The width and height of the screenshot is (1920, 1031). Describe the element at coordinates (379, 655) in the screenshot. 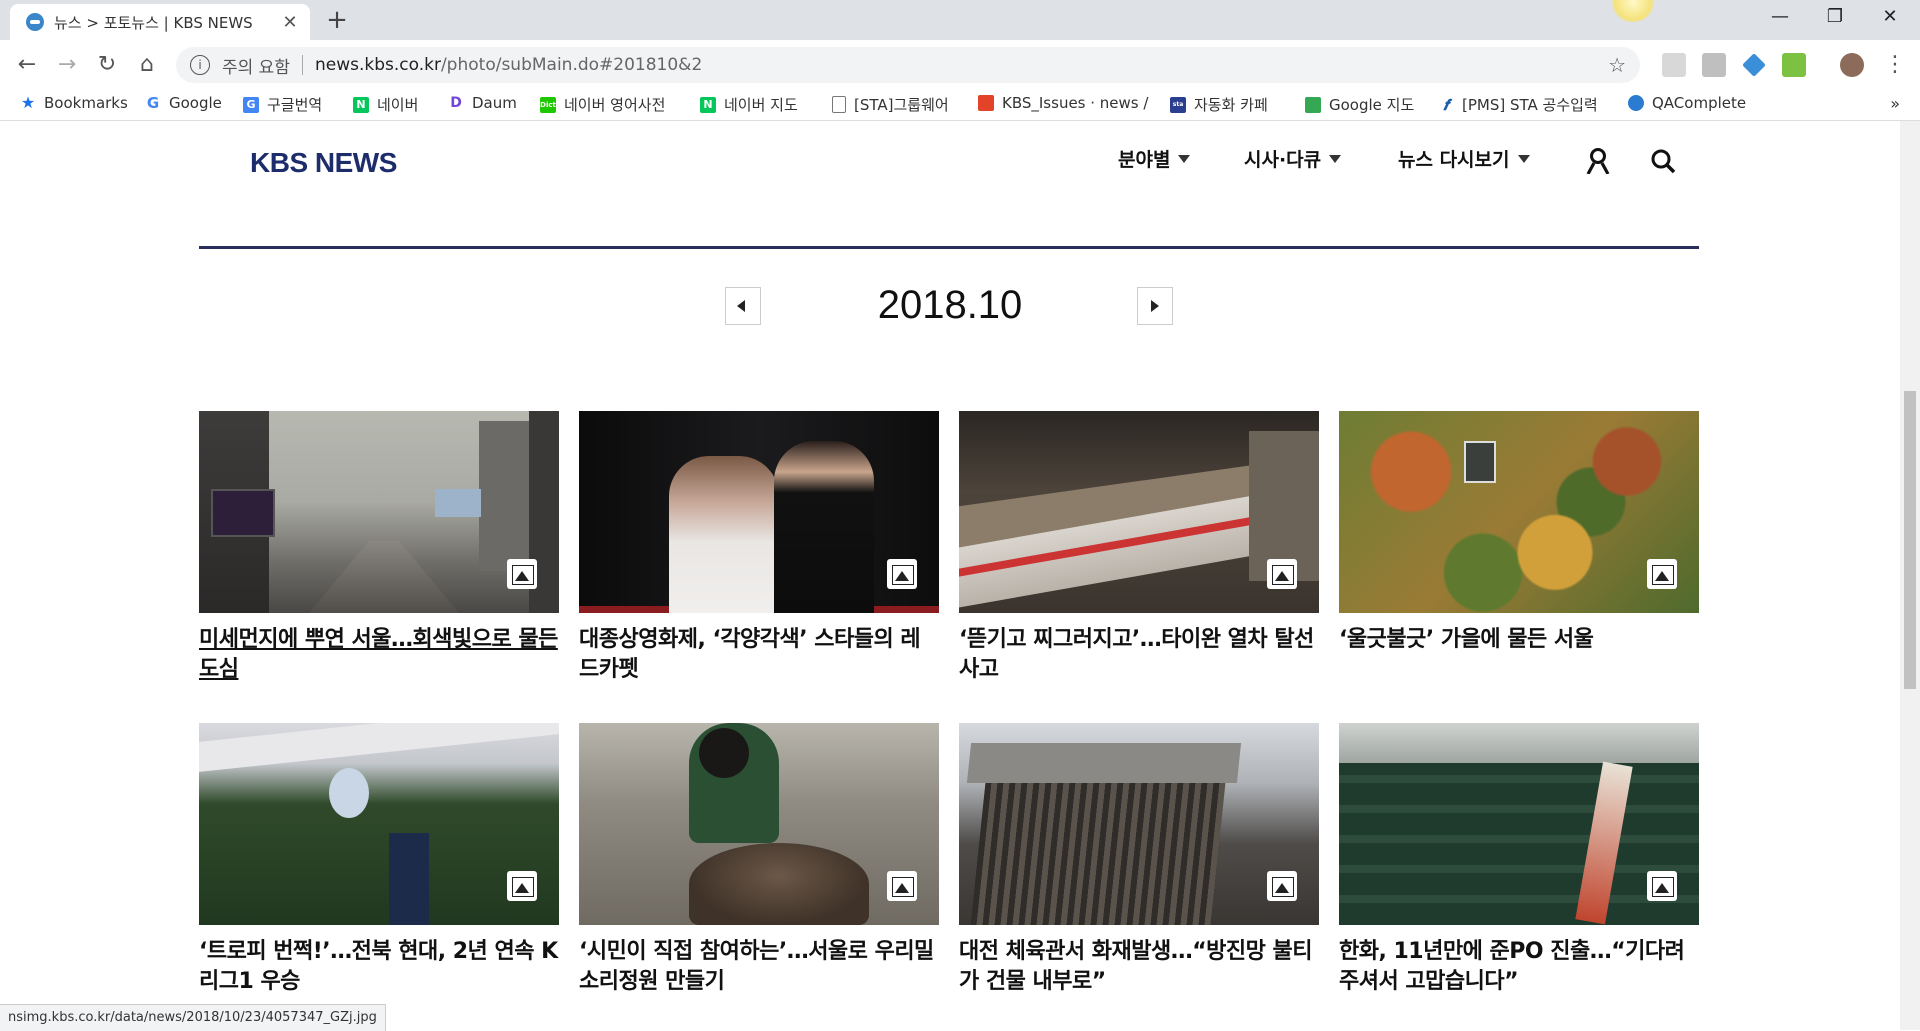

I see `photo-caption: 미세먼지에 뿌연 서울…회색빛으로 물든 도심` at that location.